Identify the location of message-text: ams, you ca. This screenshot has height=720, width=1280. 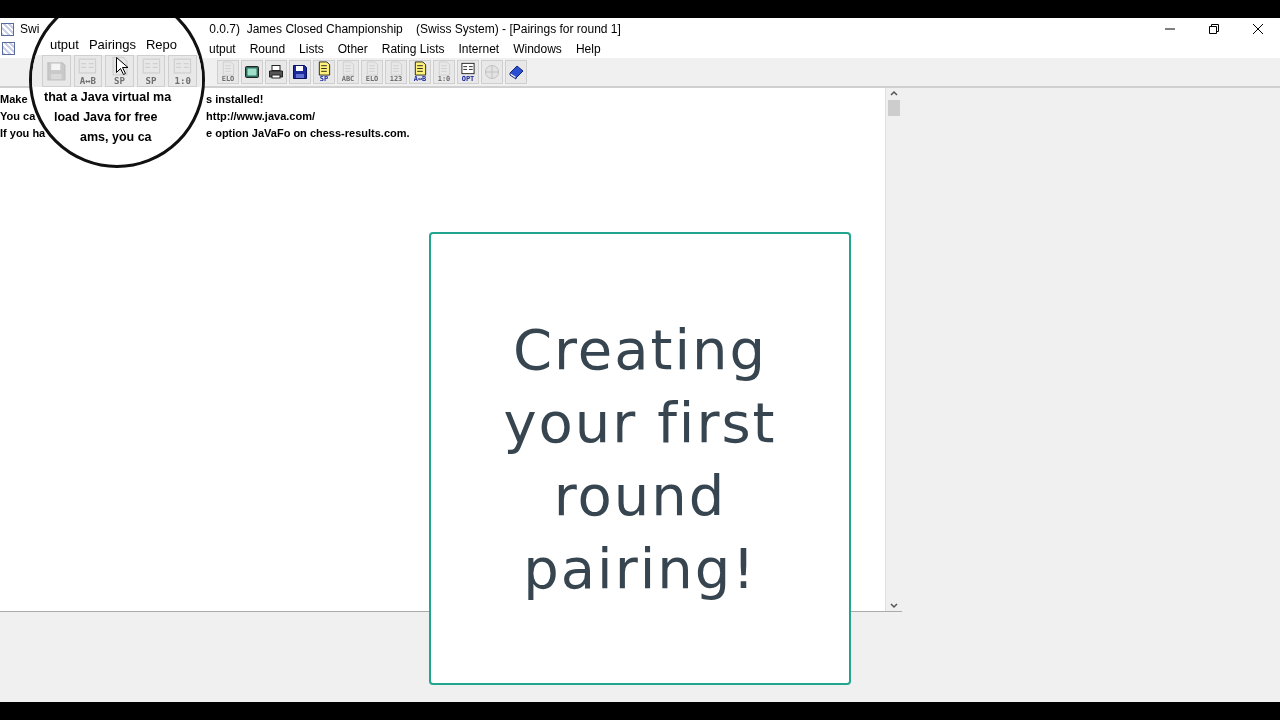
(116, 137).